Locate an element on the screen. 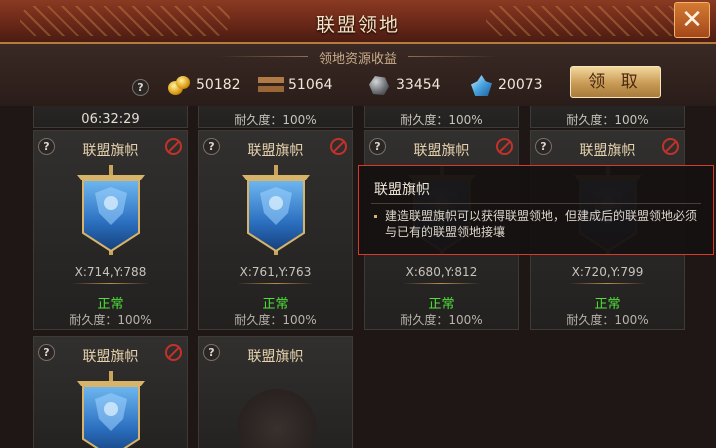 This screenshot has height=448, width=716. empty-slot-emblem is located at coordinates (277, 418).